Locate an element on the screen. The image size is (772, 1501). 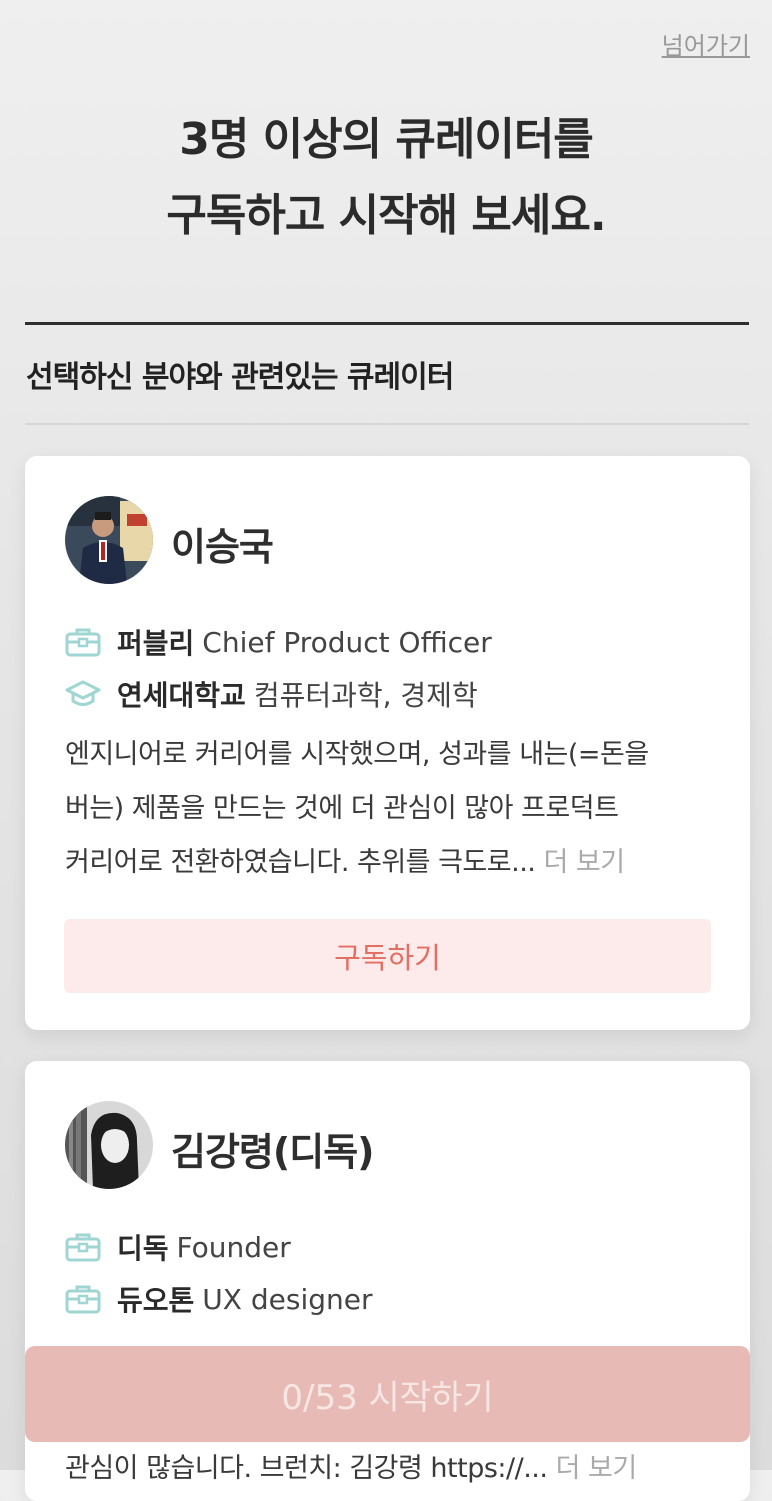
description-line: 버는) 제품을 만드는 것에 더 관심이 많아 프로덕트 is located at coordinates (342, 808).